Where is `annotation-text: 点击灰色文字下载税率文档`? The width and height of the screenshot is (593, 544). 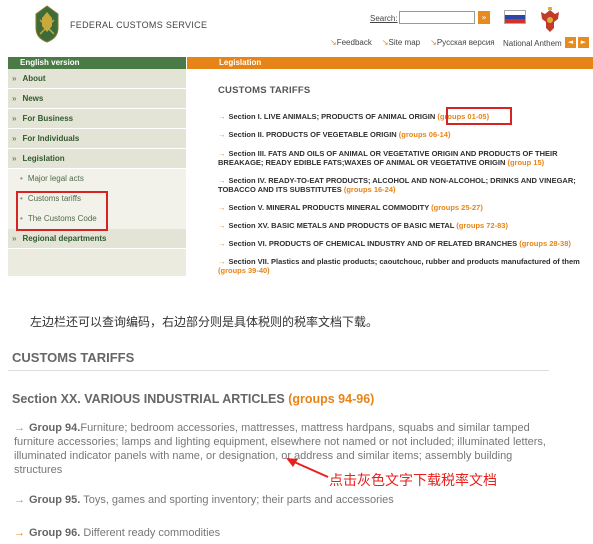
annotation-text: 点击灰色文字下载税率文档 is located at coordinates (413, 481).